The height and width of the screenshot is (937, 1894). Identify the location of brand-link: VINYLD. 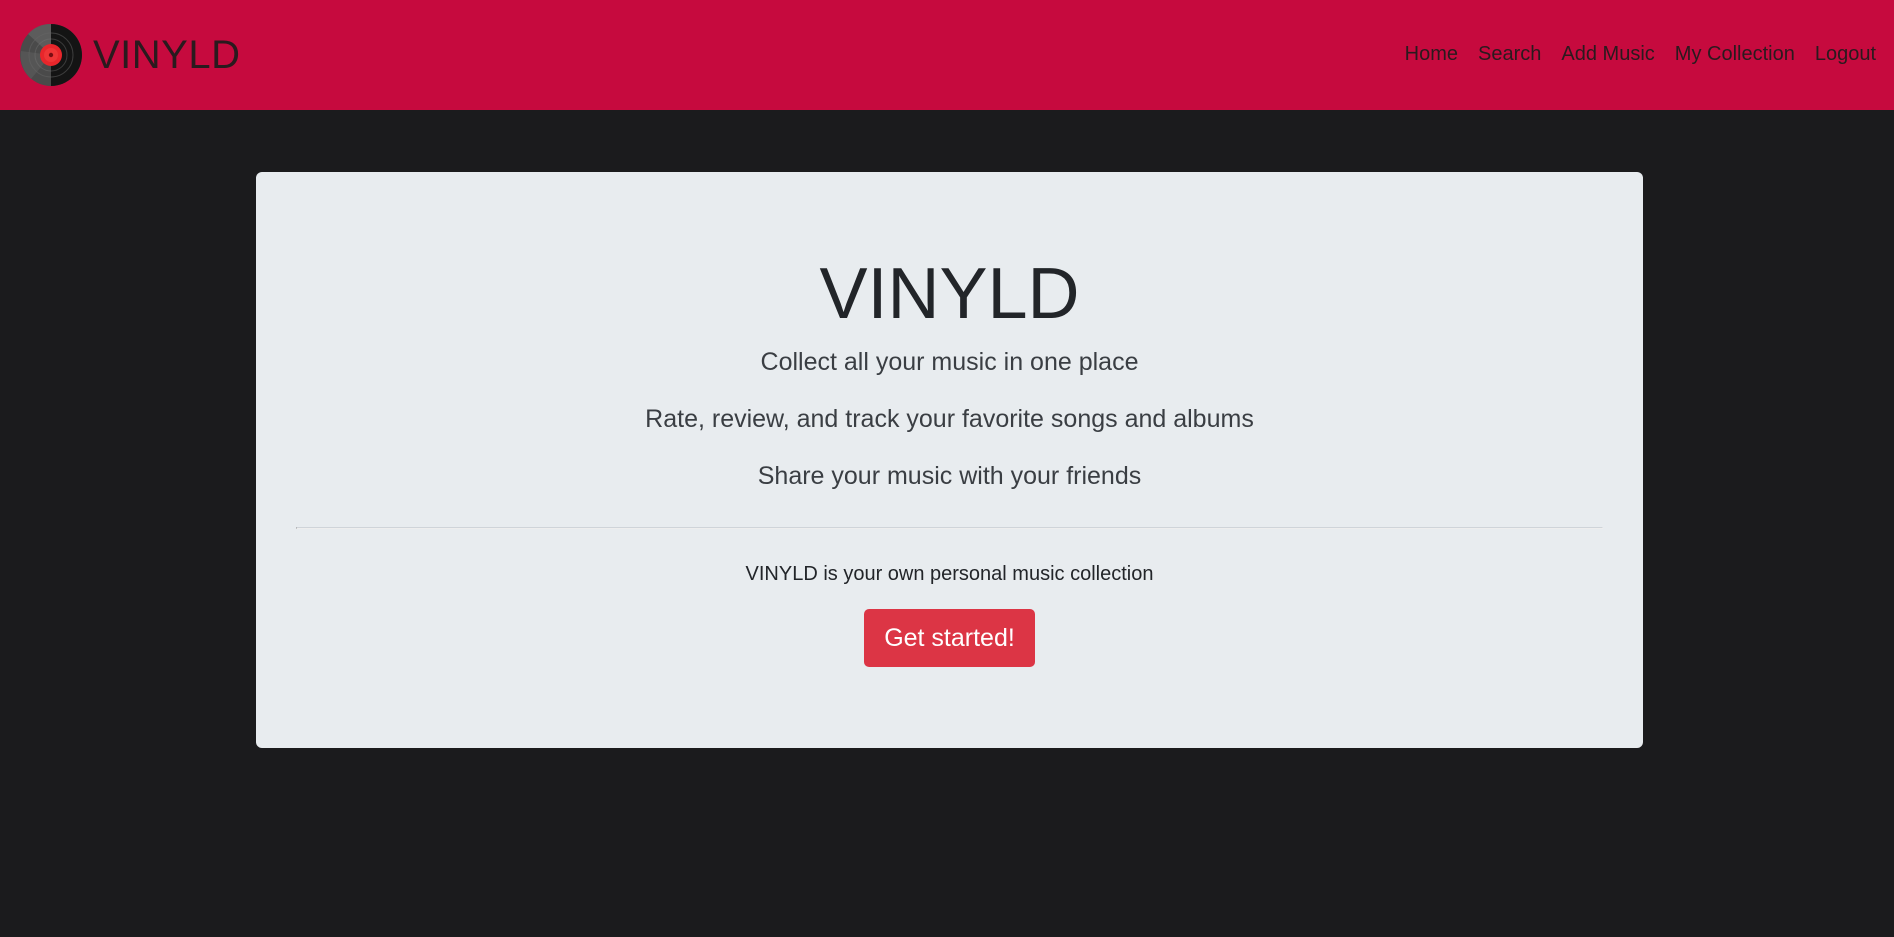
(130, 55).